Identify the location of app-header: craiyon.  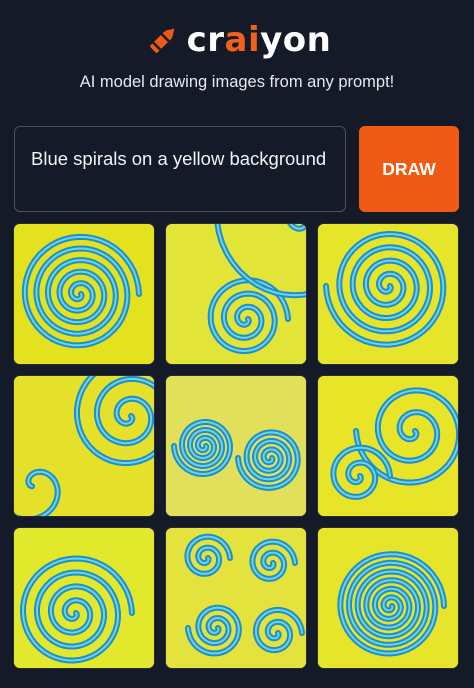
(237, 40).